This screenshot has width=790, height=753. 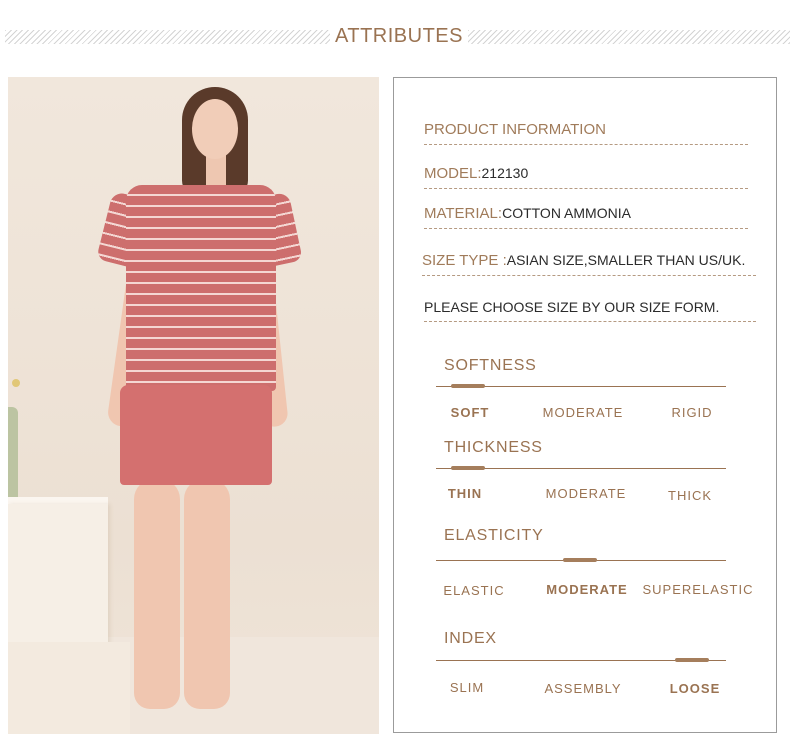 I want to click on elasticity-option-elastic: ELASTIC, so click(x=474, y=590).